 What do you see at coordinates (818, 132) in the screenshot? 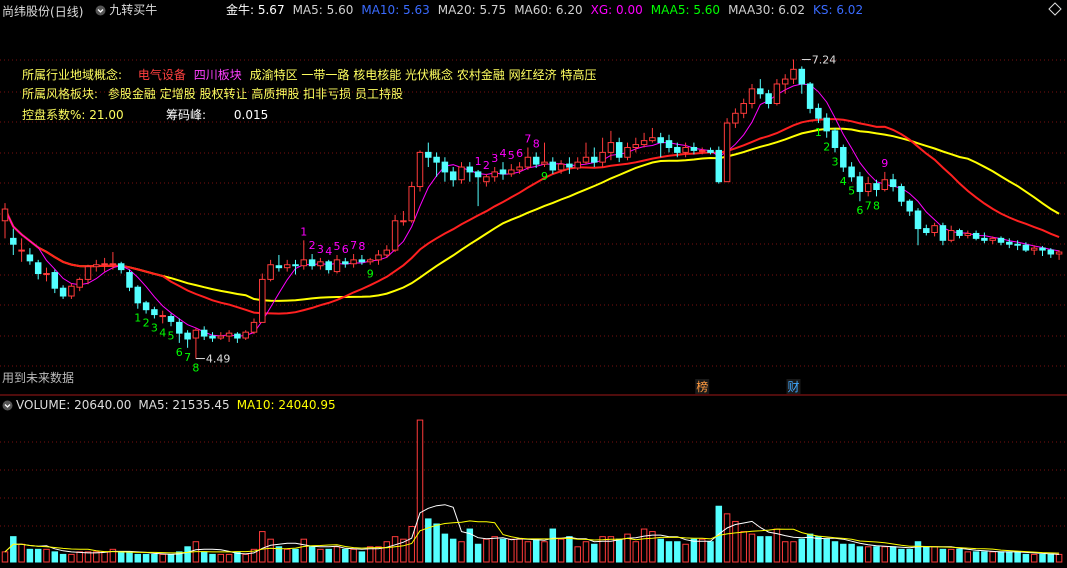
I see `nine-turn-count: 1` at bounding box center [818, 132].